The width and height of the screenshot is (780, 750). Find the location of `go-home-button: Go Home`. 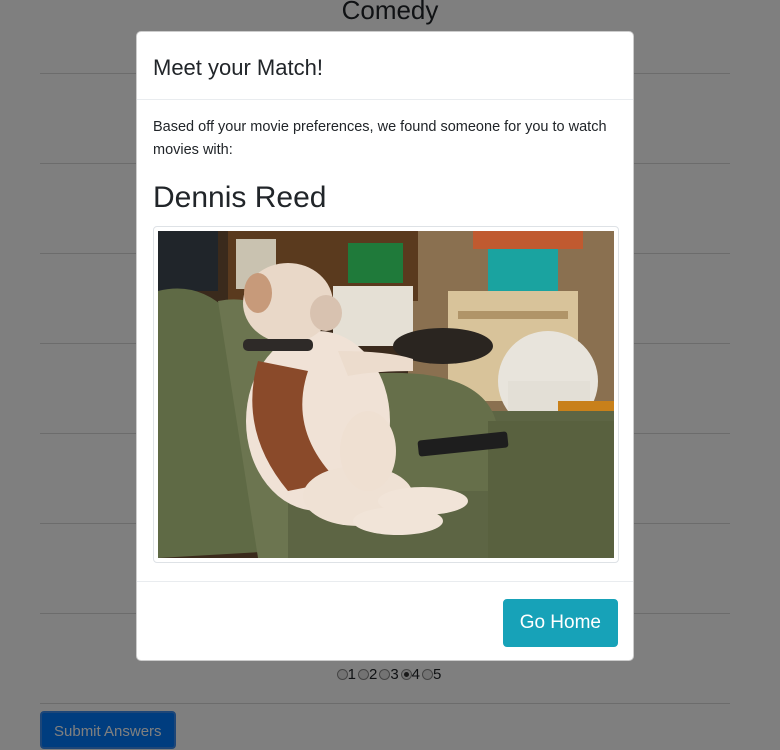

go-home-button: Go Home is located at coordinates (560, 622).